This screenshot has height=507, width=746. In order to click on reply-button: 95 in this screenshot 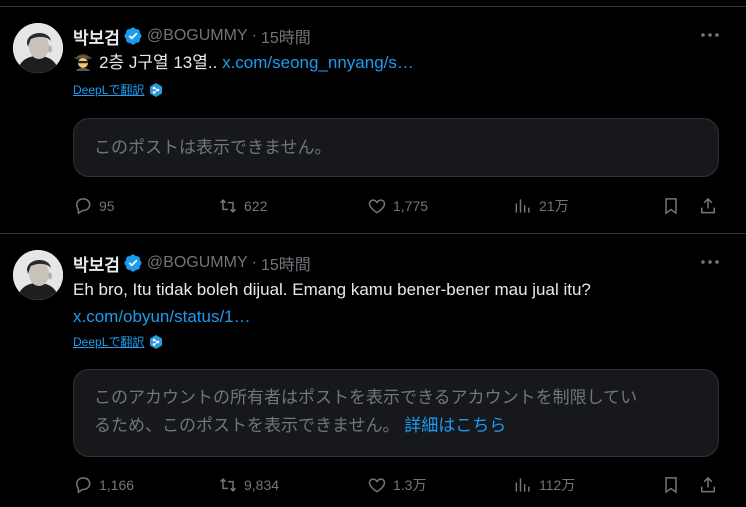, I will do `click(94, 206)`.